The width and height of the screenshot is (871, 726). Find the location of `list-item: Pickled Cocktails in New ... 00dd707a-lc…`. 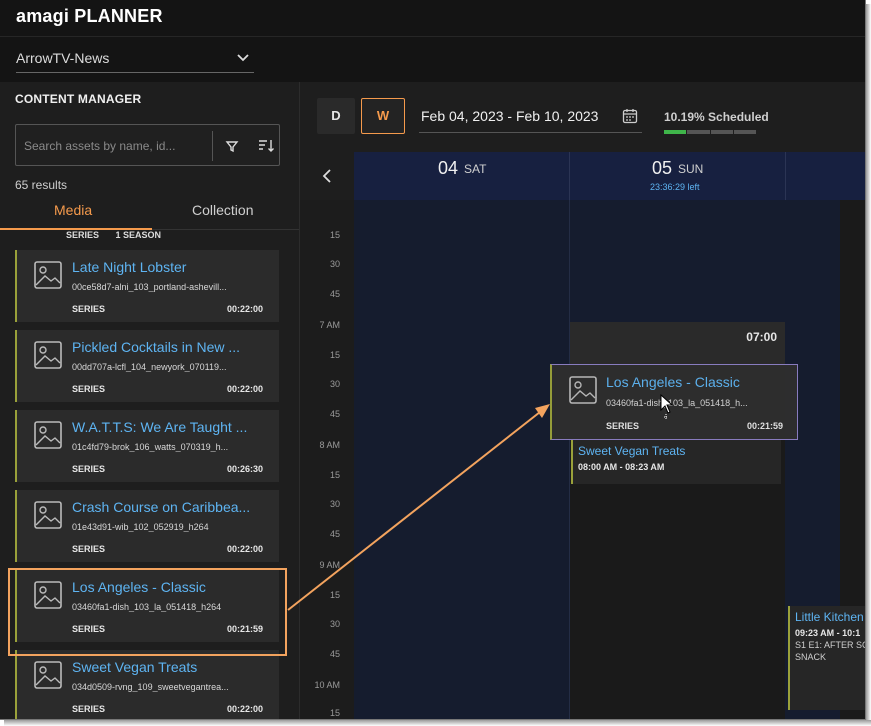

list-item: Pickled Cocktails in New ... 00dd707a-lc… is located at coordinates (147, 366).